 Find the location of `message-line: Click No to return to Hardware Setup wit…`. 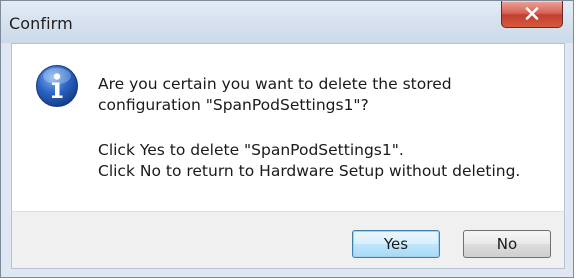

message-line: Click No to return to Hardware Setup wit… is located at coordinates (309, 171).